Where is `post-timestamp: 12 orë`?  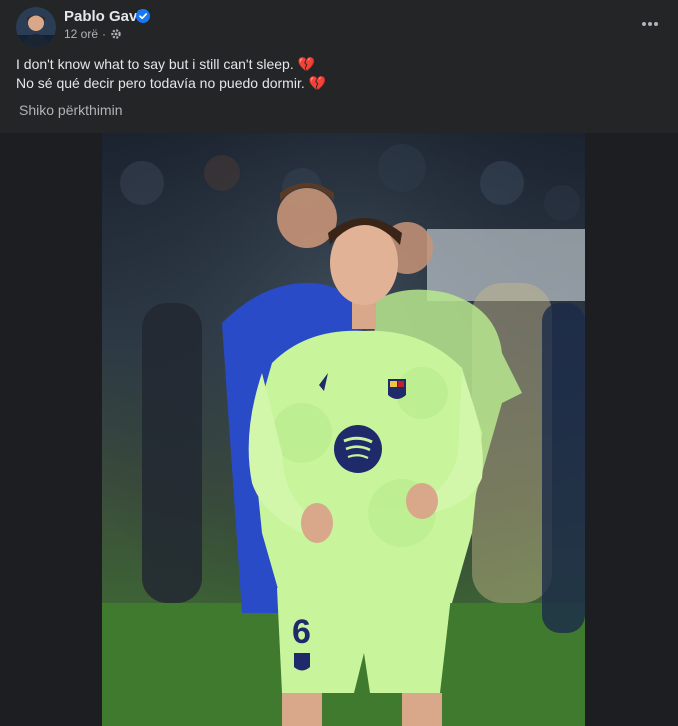 post-timestamp: 12 orë is located at coordinates (81, 34).